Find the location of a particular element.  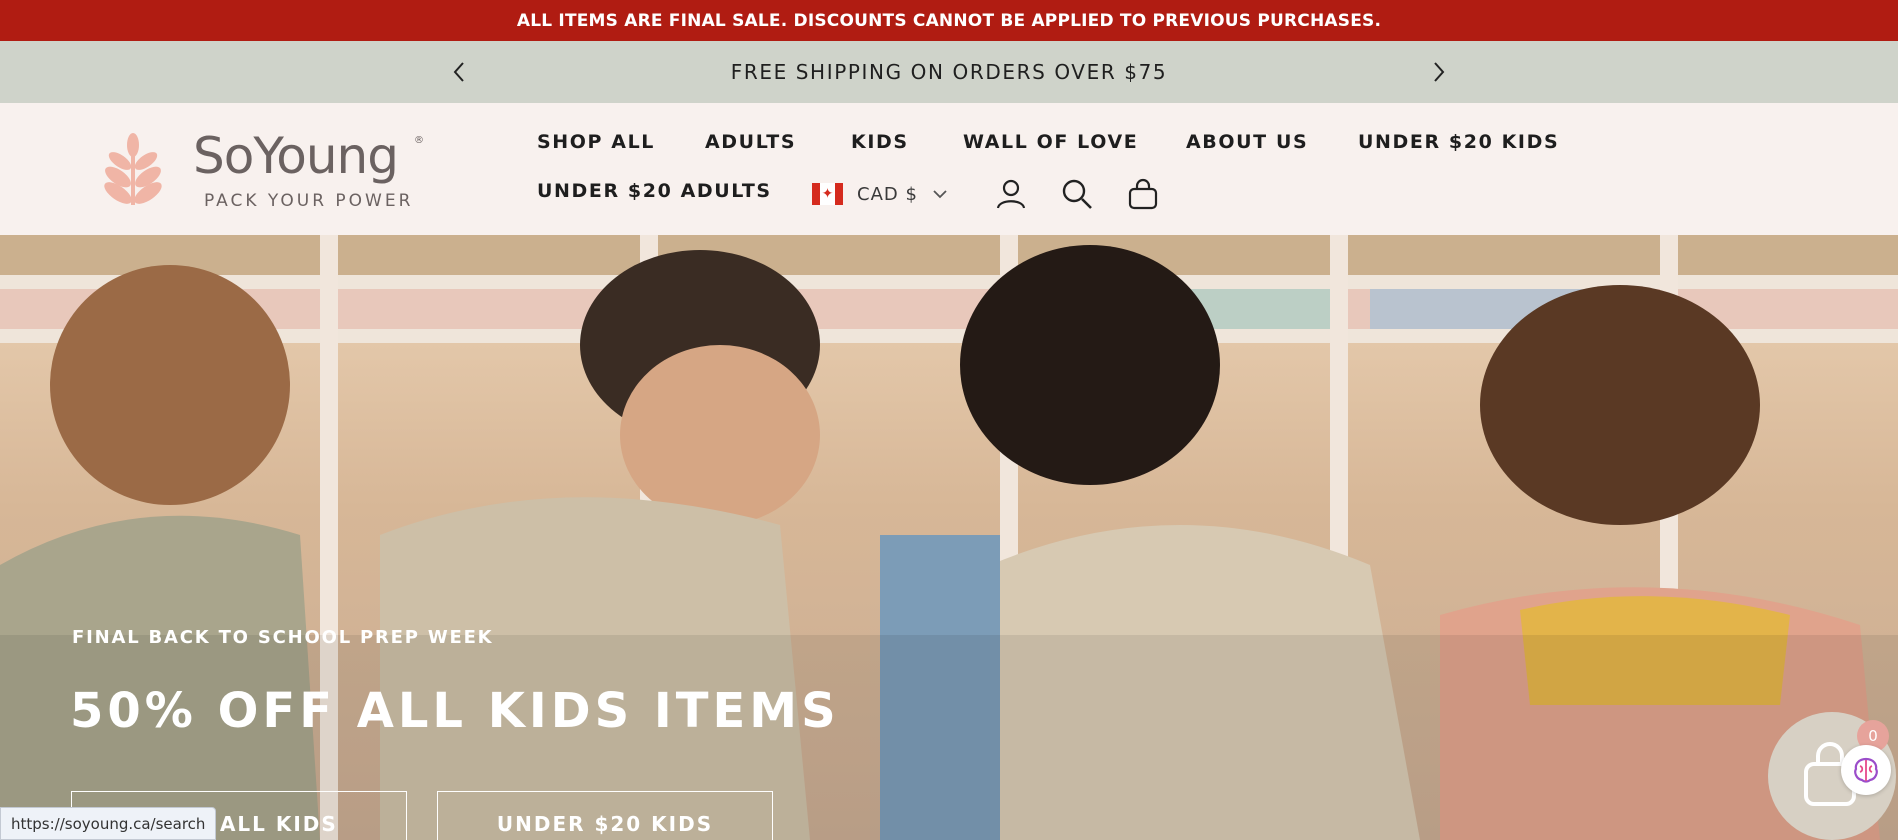

registered-mark: ® is located at coordinates (419, 140).